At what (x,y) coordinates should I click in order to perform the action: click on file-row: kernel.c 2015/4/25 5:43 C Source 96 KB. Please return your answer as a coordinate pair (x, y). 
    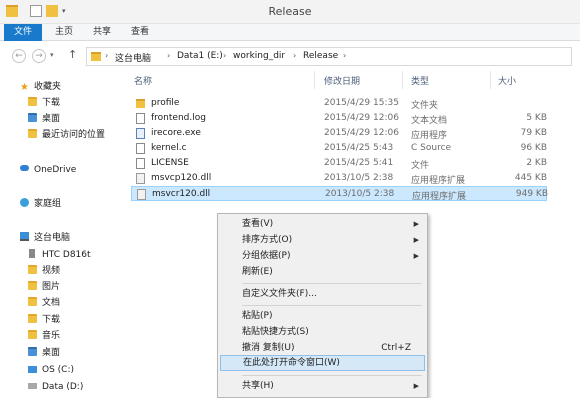
    Looking at the image, I should click on (339, 148).